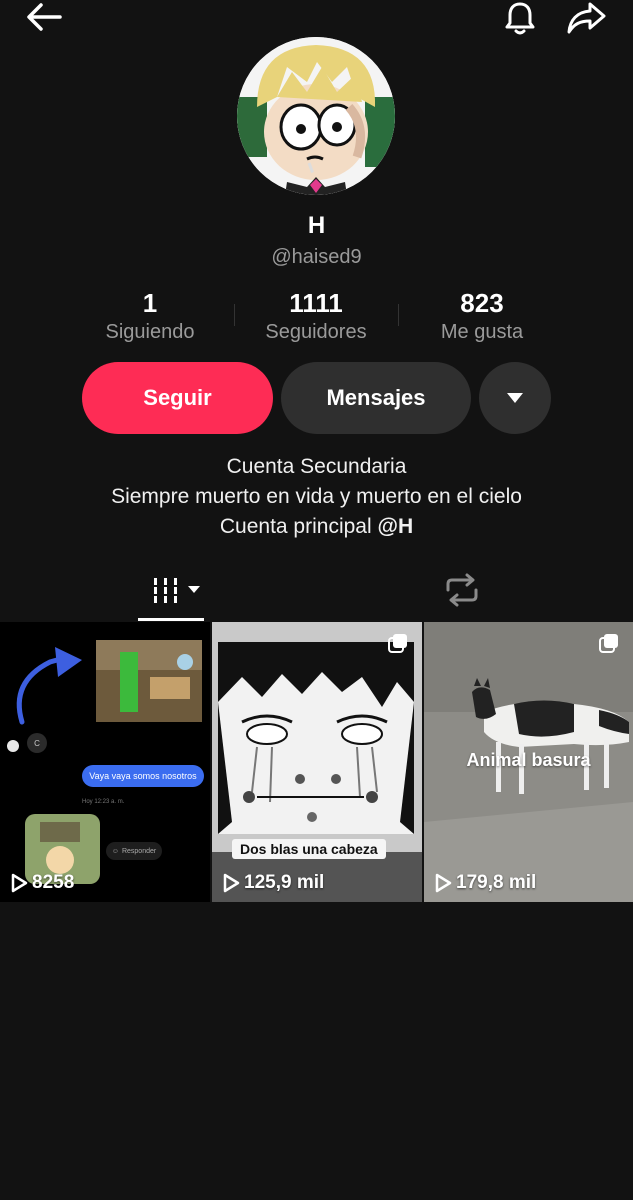  I want to click on stat-followers-label: Seguidores, so click(316, 332).